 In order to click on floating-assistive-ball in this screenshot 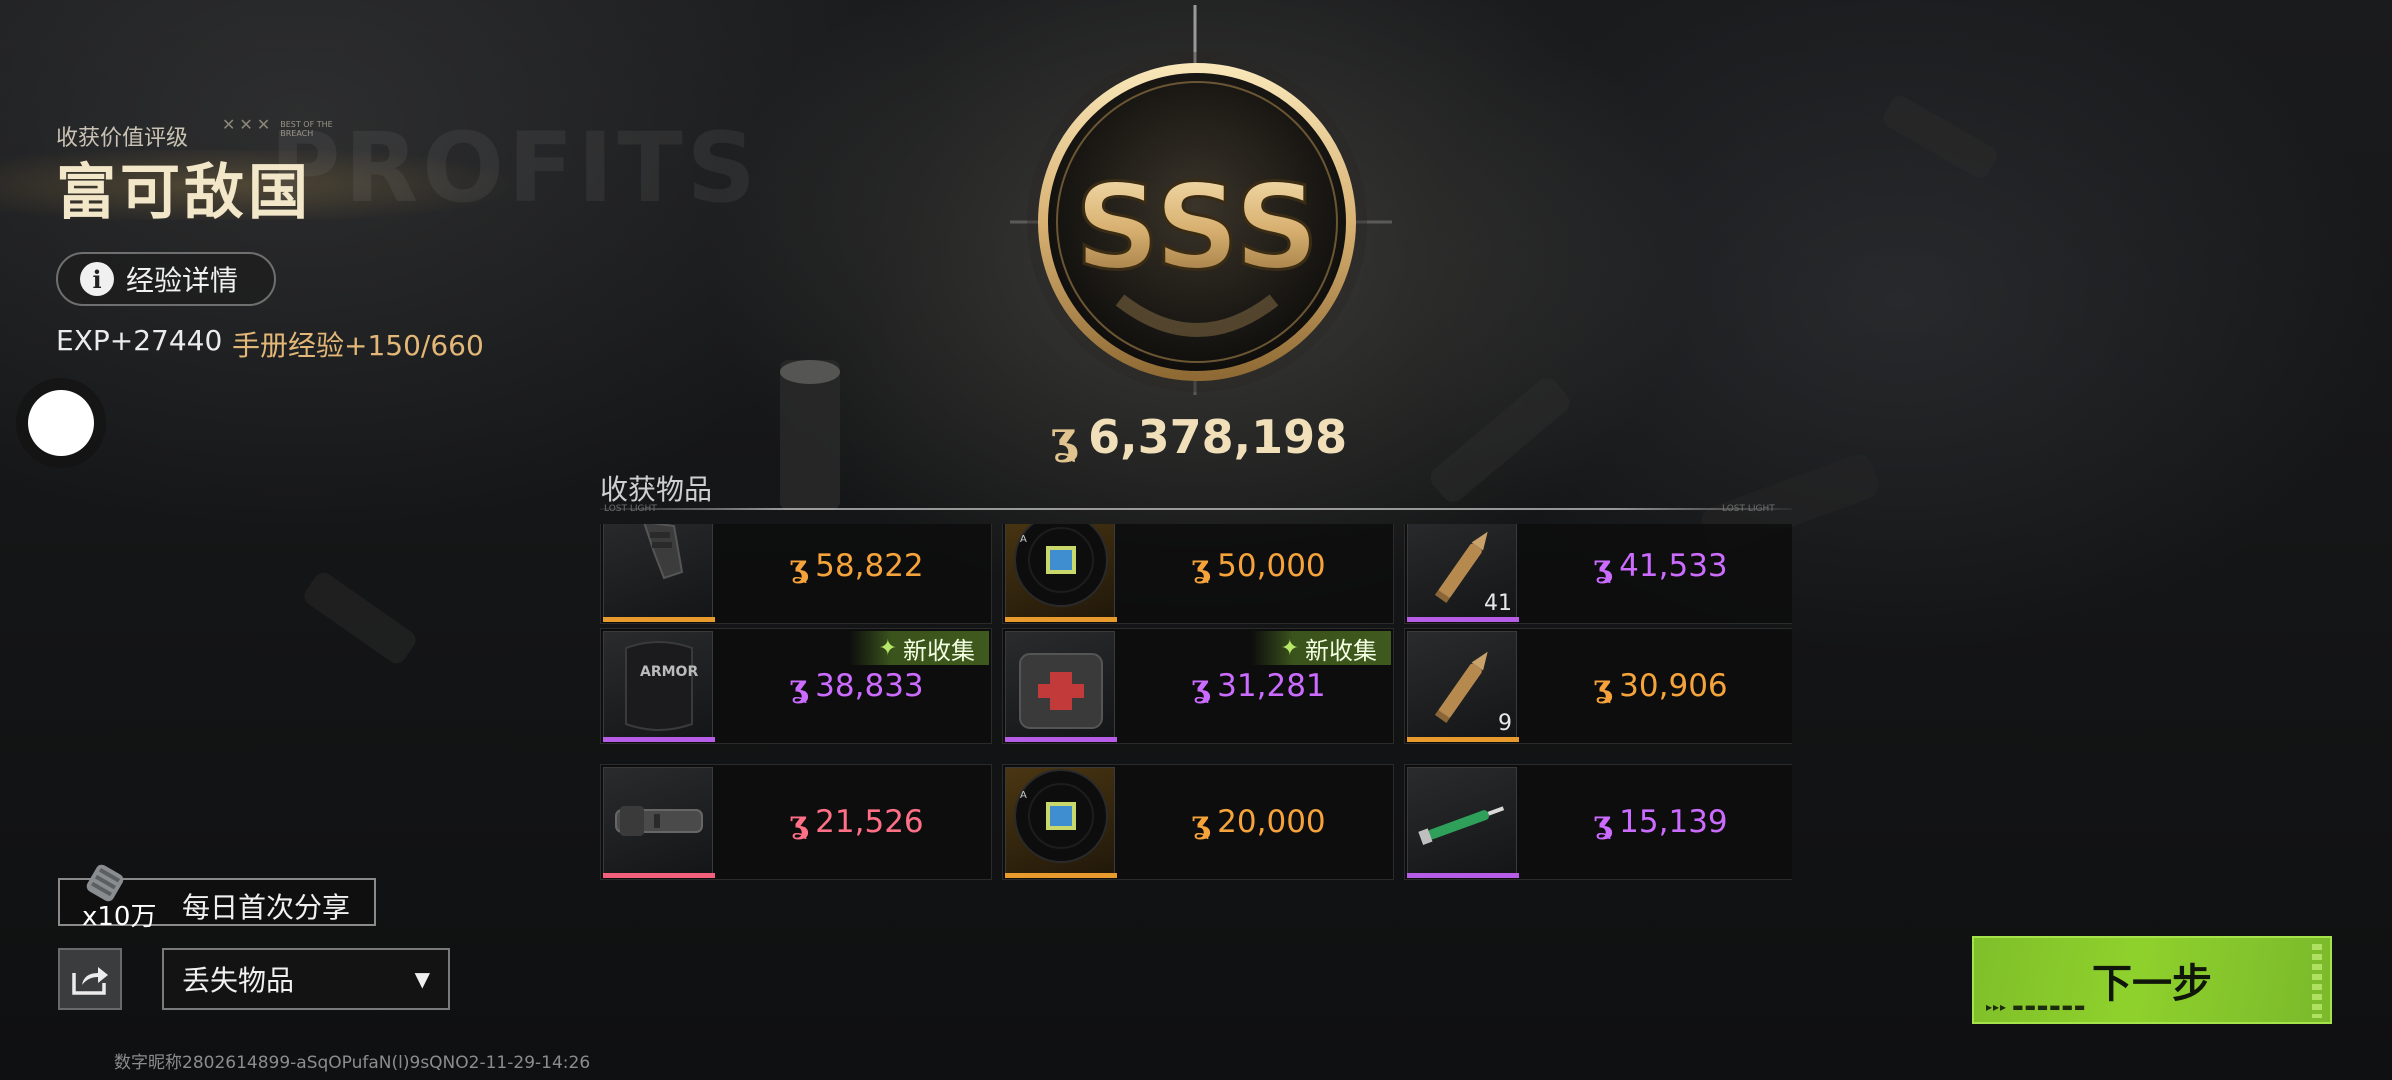, I will do `click(61, 423)`.